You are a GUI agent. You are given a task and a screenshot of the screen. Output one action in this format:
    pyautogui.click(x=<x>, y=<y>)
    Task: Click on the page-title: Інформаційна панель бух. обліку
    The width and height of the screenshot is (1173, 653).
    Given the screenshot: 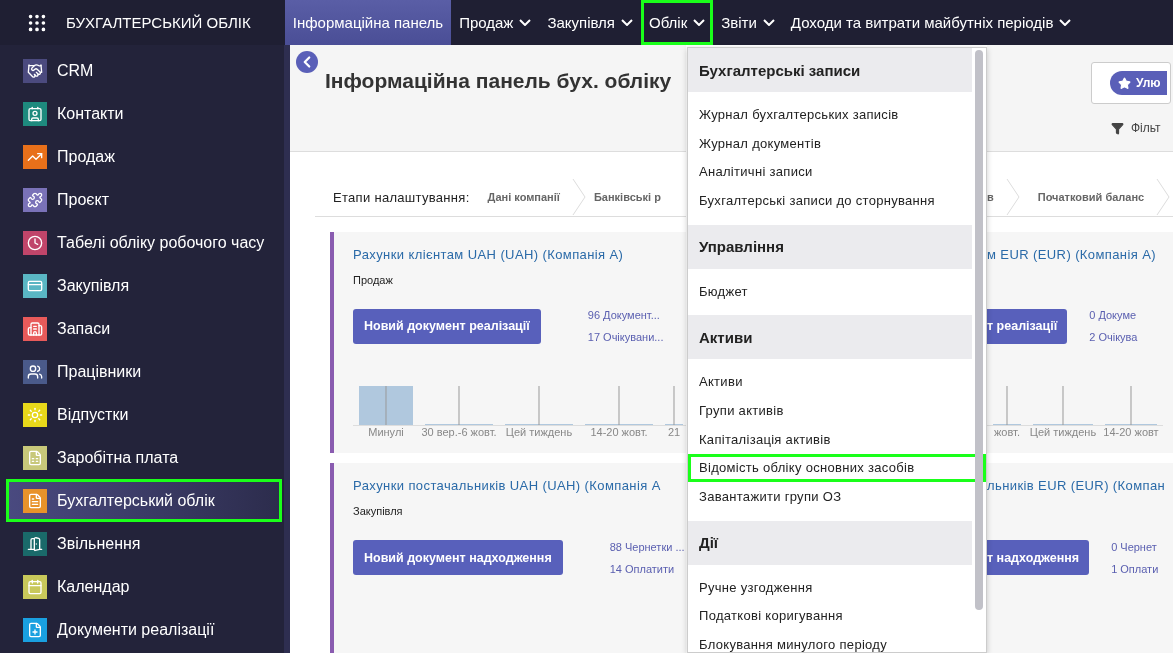 What is the action you would take?
    pyautogui.click(x=499, y=81)
    